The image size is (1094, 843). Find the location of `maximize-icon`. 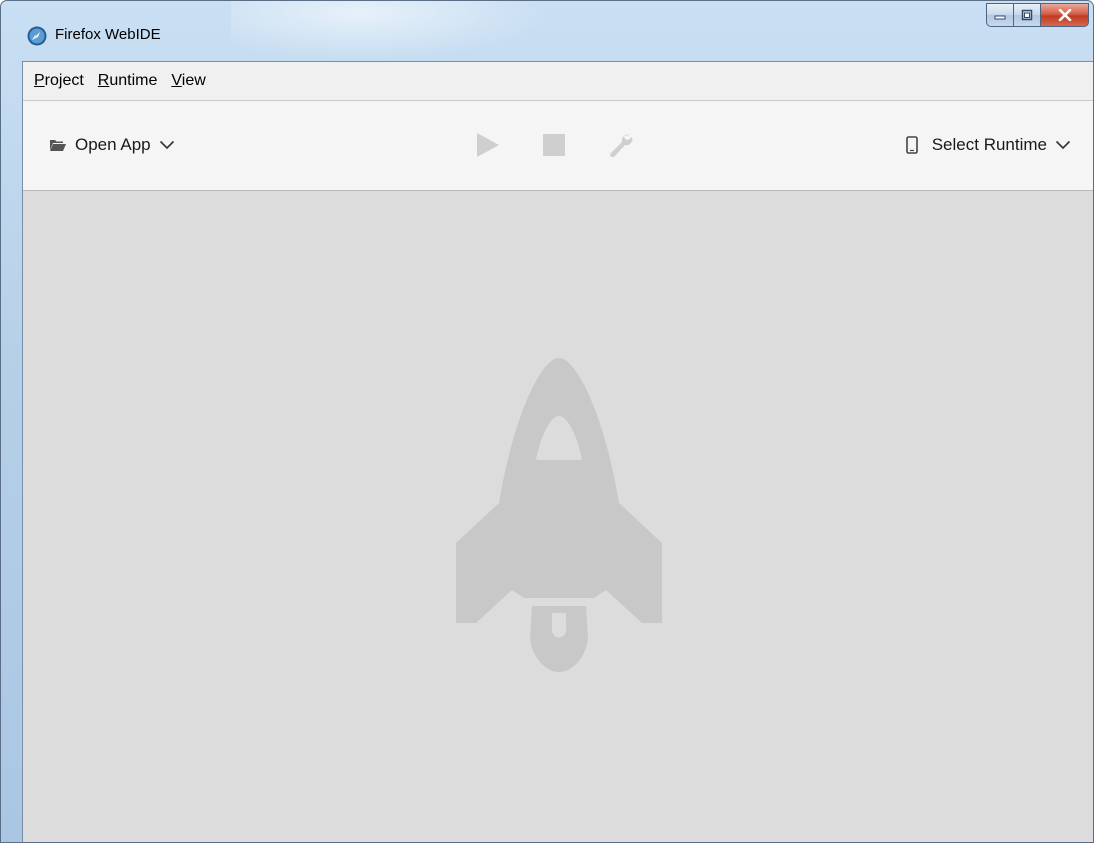

maximize-icon is located at coordinates (1027, 15).